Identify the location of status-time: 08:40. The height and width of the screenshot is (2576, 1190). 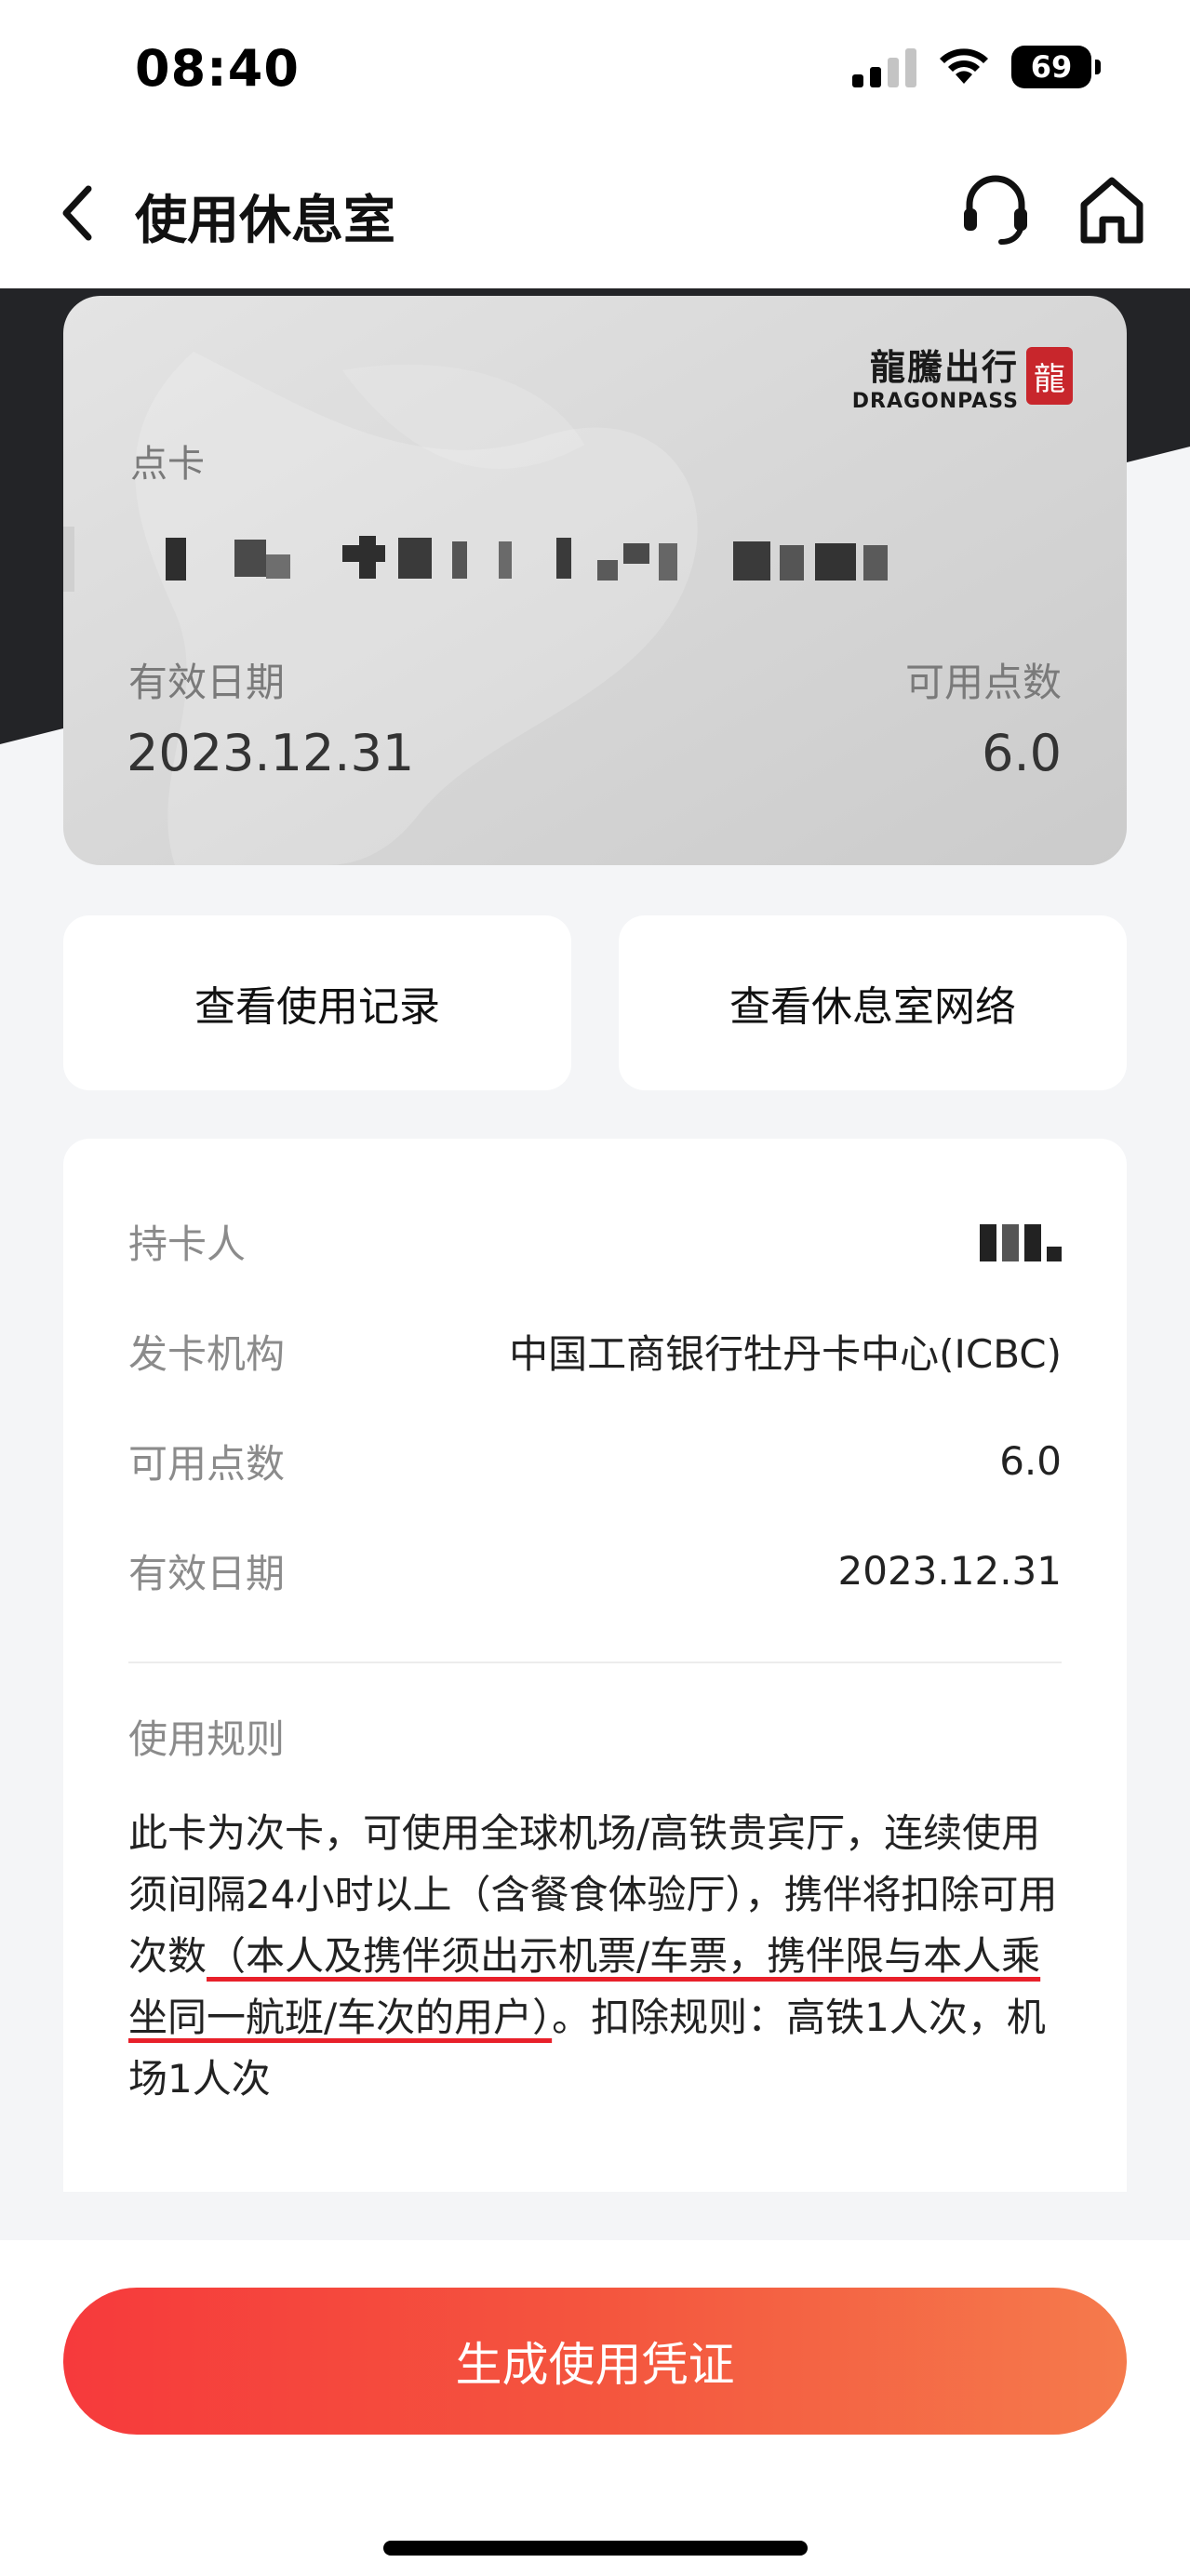
(217, 68).